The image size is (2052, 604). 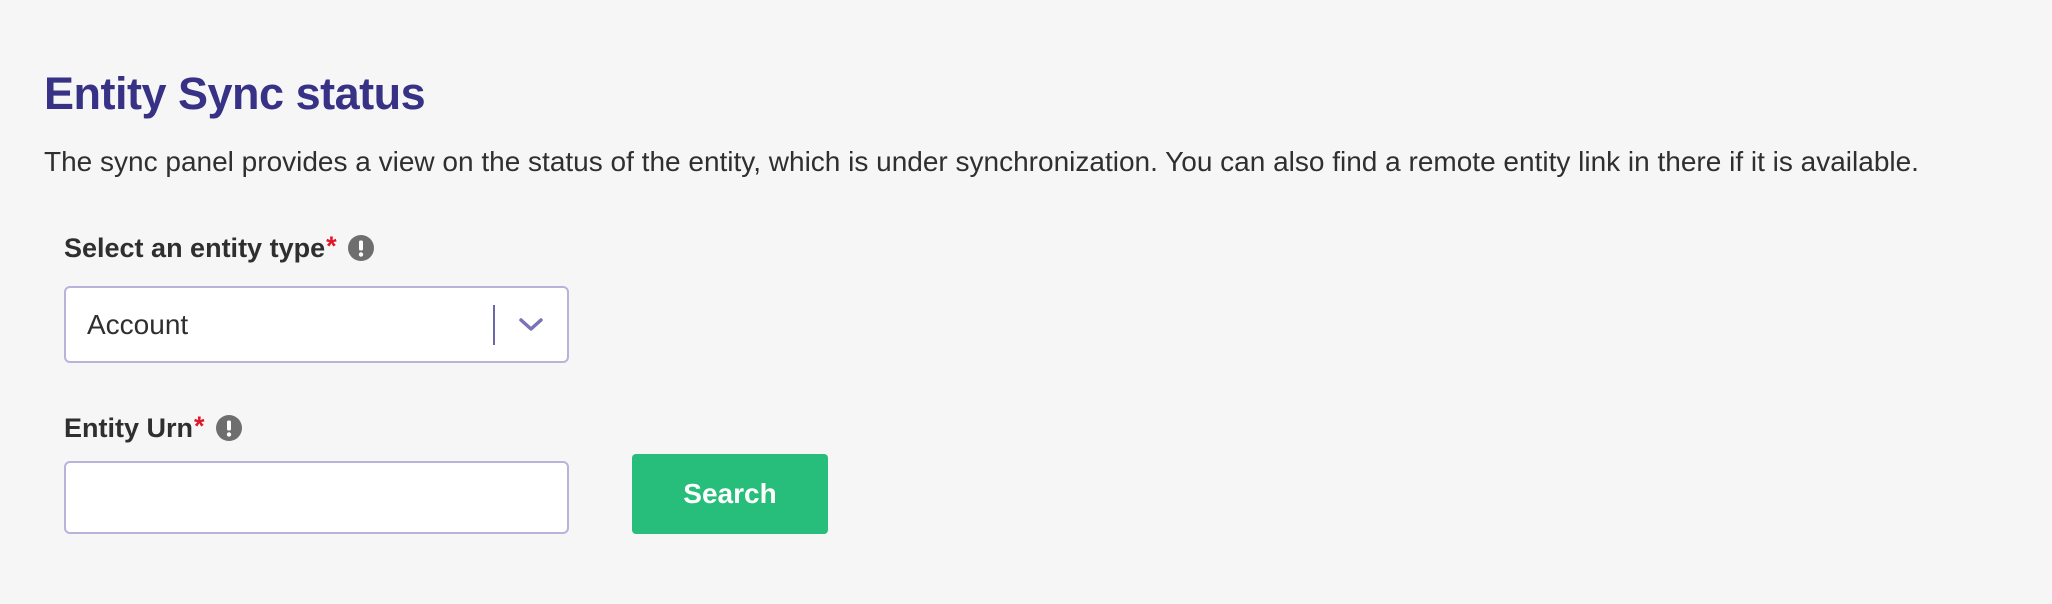 I want to click on entity-type-select: Account, so click(x=316, y=324).